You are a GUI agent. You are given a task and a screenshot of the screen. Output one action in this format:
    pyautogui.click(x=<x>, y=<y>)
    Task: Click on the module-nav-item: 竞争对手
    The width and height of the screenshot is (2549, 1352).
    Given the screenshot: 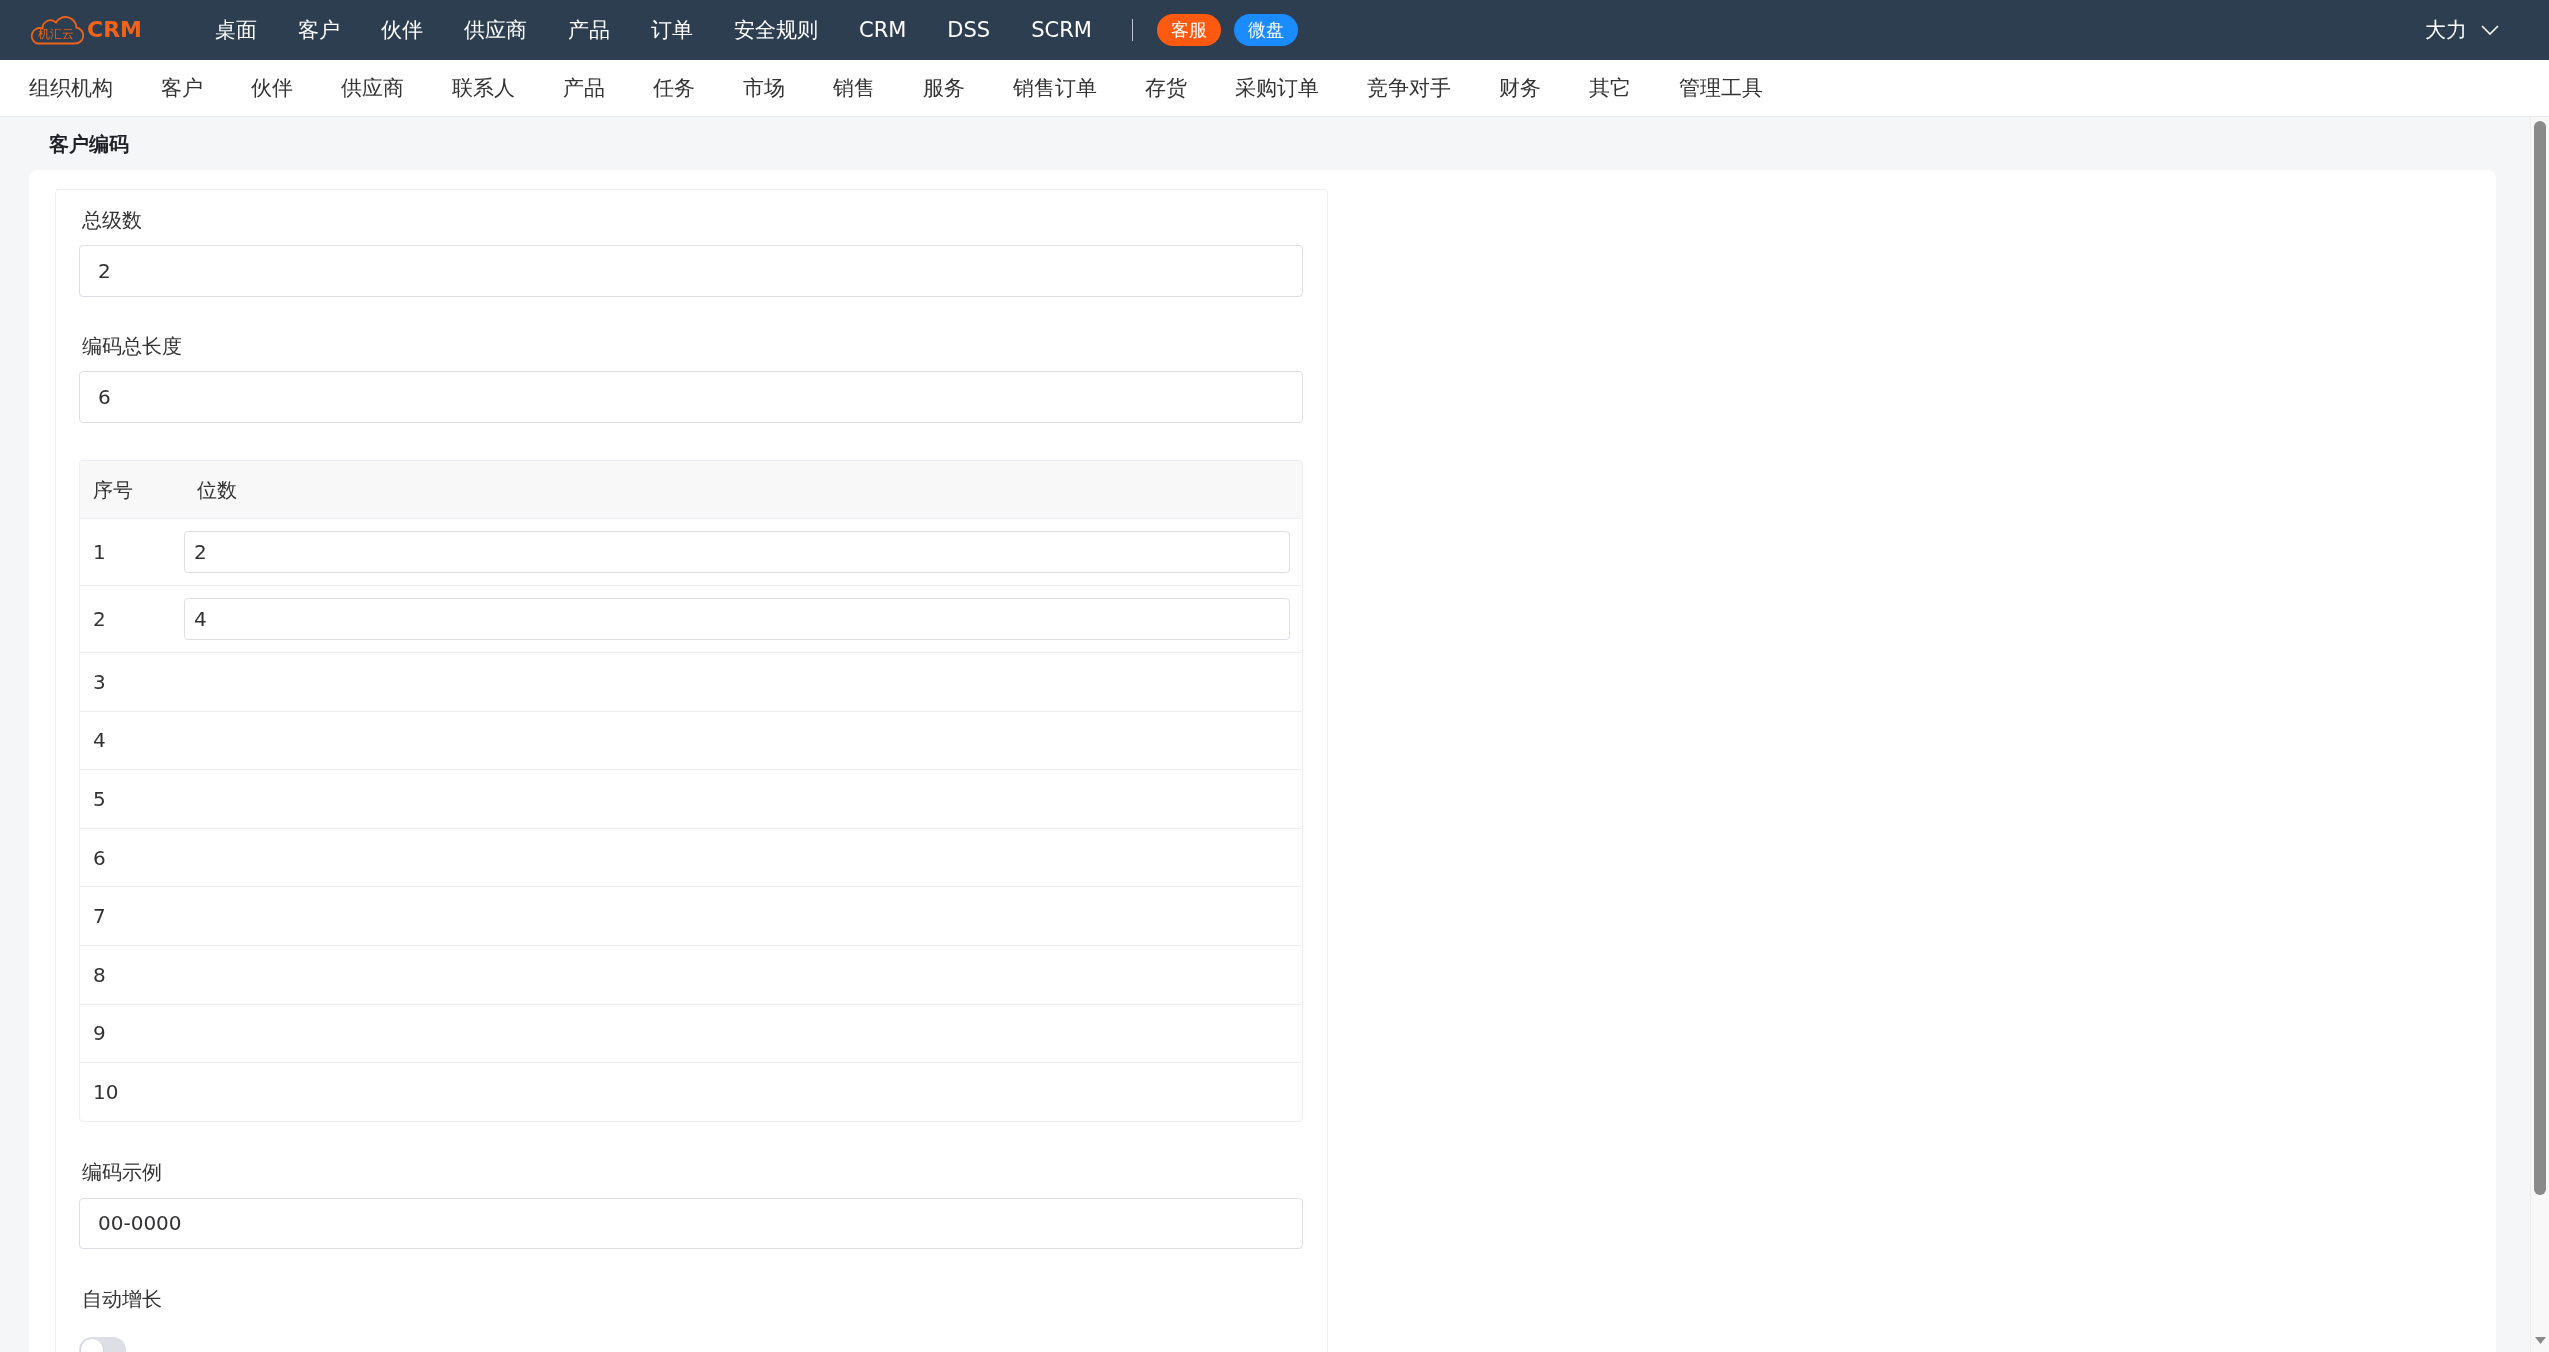 What is the action you would take?
    pyautogui.click(x=1409, y=88)
    